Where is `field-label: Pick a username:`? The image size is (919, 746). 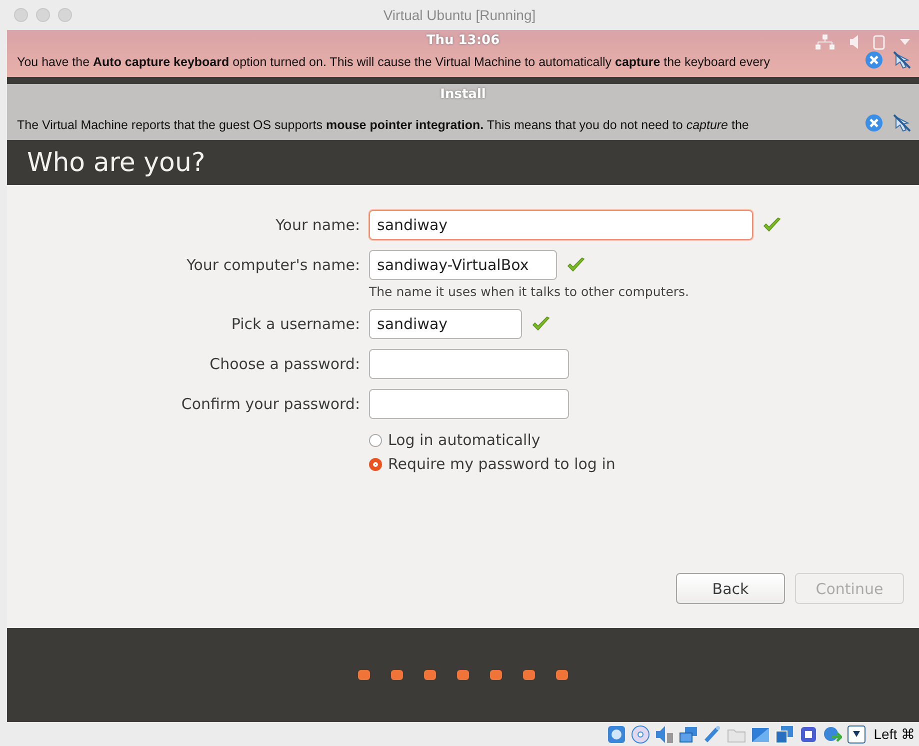
field-label: Pick a username: is located at coordinates (295, 324).